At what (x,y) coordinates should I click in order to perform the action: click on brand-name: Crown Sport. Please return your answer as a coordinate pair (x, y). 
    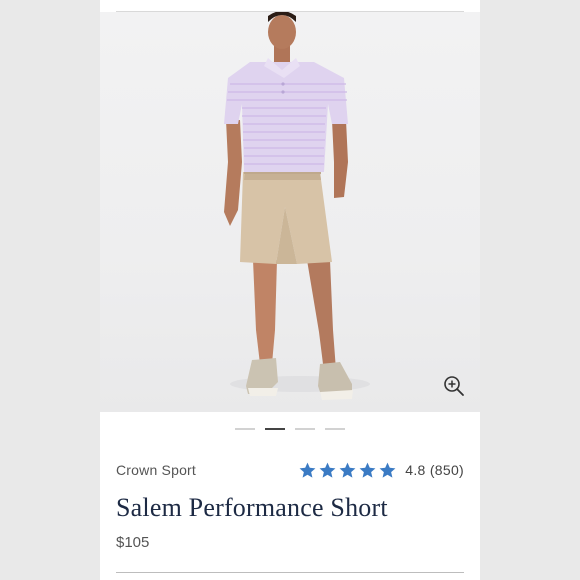
    Looking at the image, I should click on (156, 470).